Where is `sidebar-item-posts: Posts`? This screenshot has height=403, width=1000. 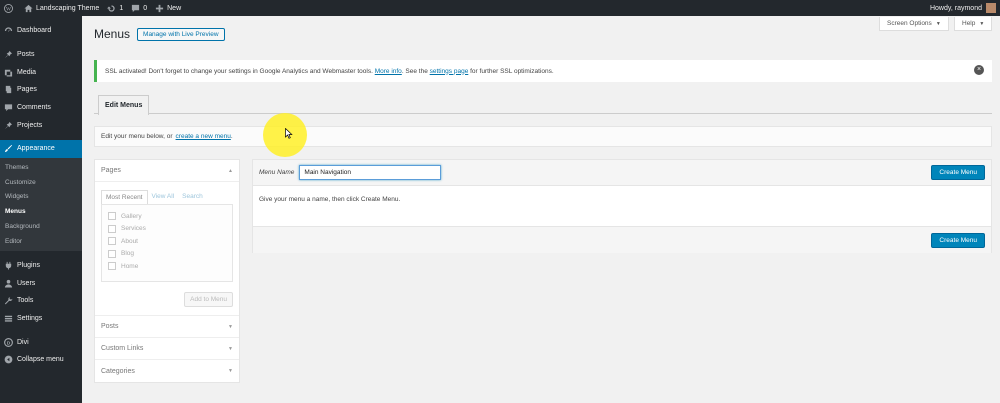 sidebar-item-posts: Posts is located at coordinates (41, 55).